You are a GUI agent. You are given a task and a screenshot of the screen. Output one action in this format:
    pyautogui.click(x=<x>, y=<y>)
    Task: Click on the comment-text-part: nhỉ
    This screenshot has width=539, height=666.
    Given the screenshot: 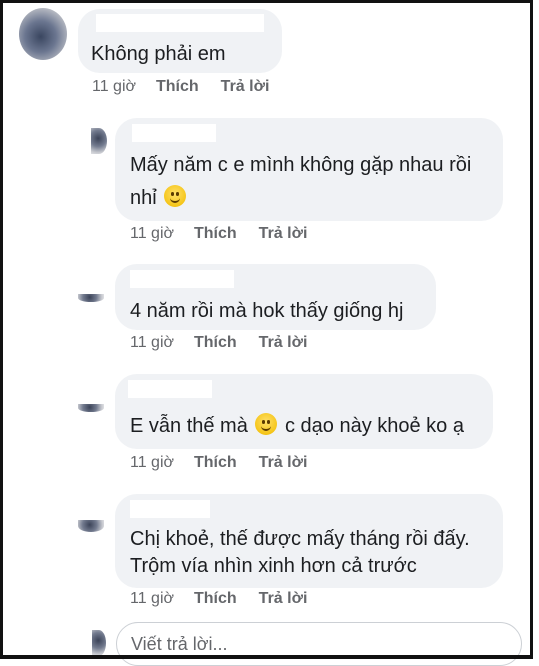 What is the action you would take?
    pyautogui.click(x=143, y=198)
    